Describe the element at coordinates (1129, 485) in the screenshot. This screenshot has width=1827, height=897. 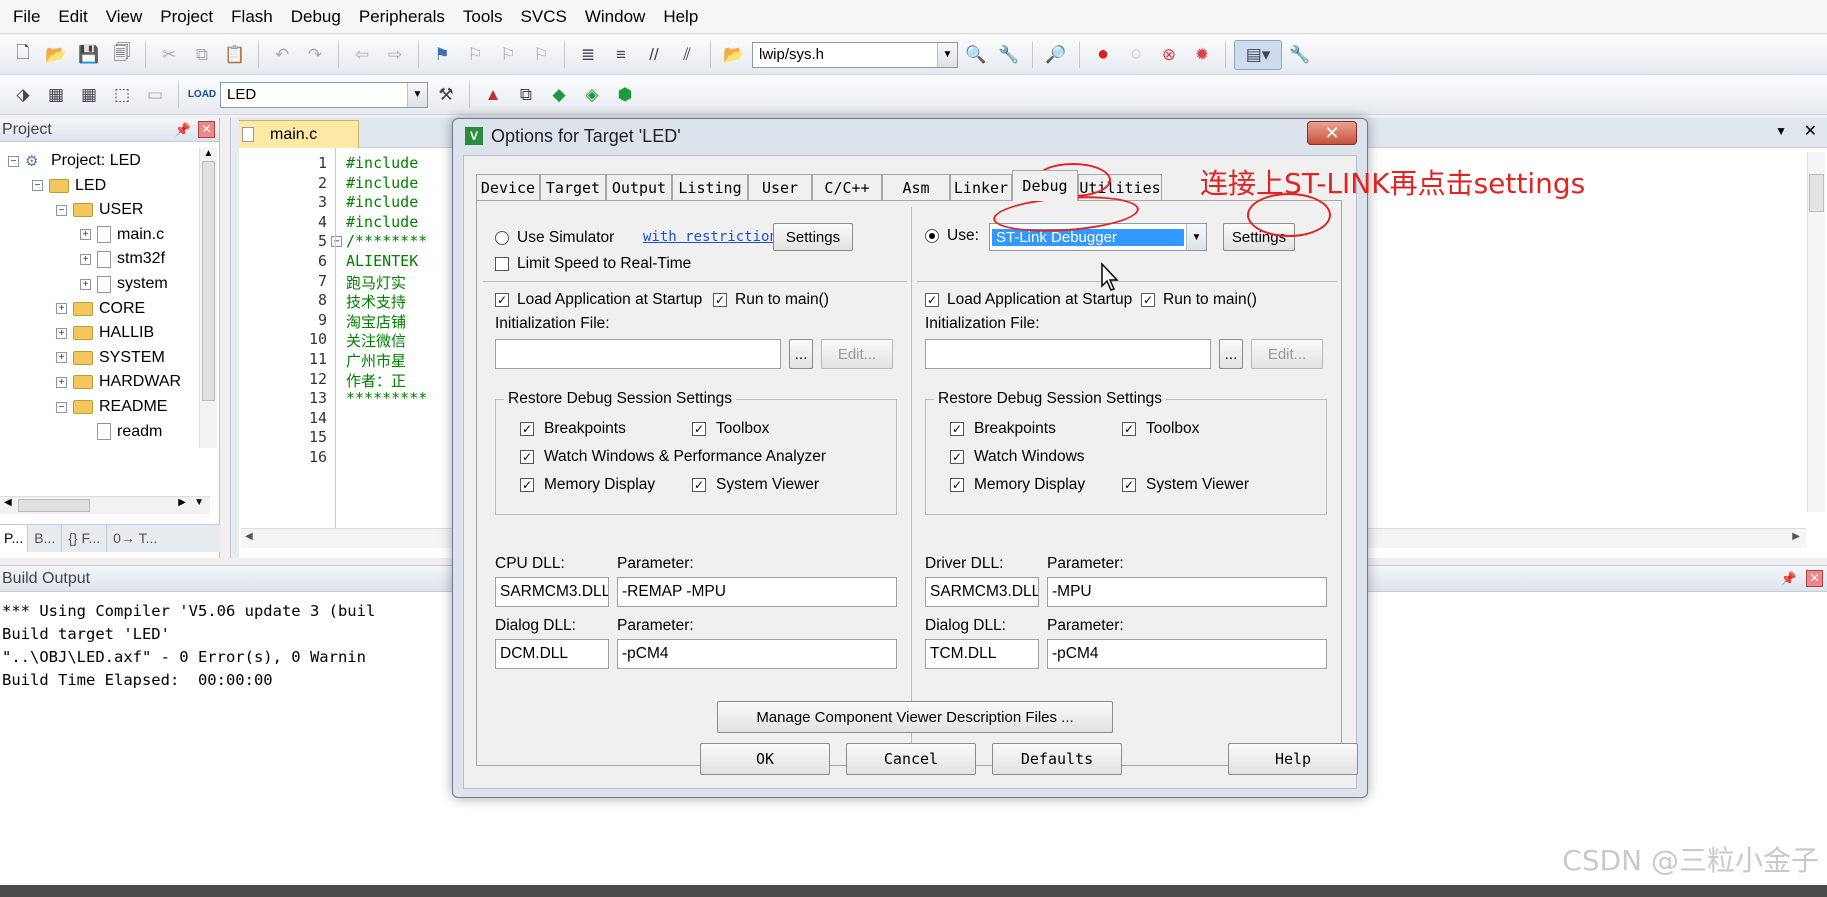
I see `system-viewer-checkbox-right: ✓` at that location.